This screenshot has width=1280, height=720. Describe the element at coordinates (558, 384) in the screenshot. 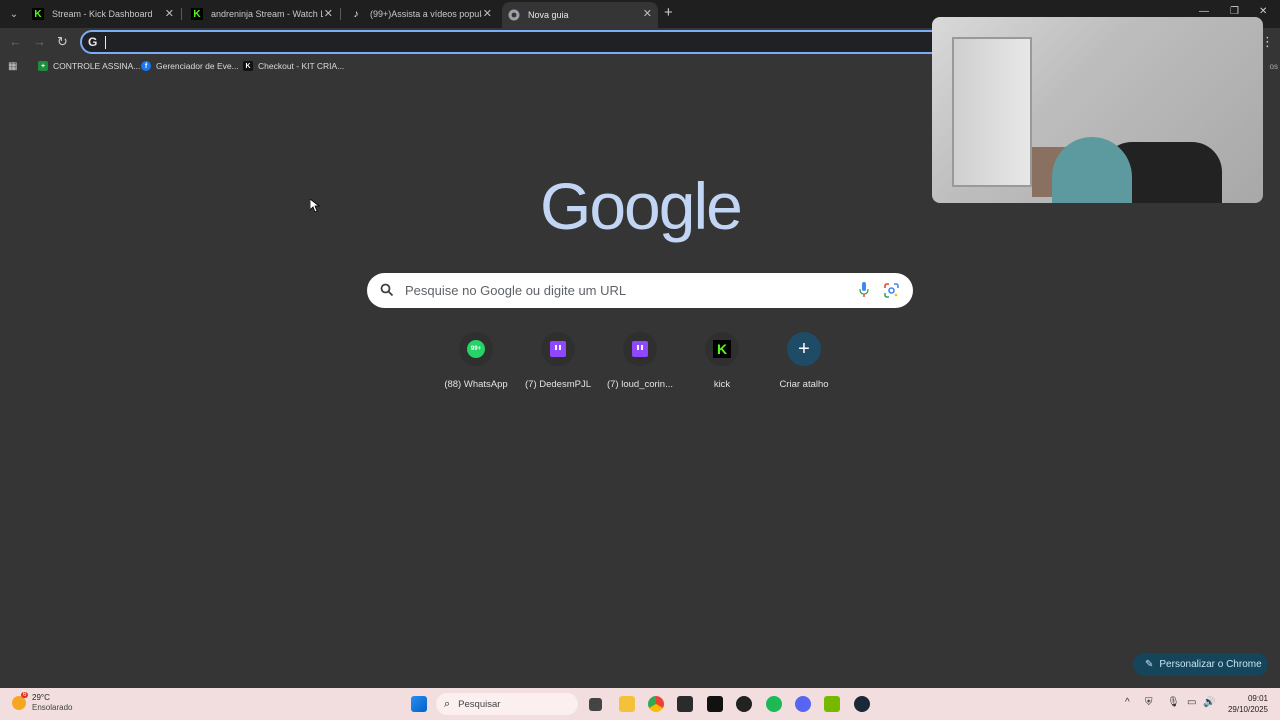

I see `shortcut-label: (7) DedesmPJL` at that location.